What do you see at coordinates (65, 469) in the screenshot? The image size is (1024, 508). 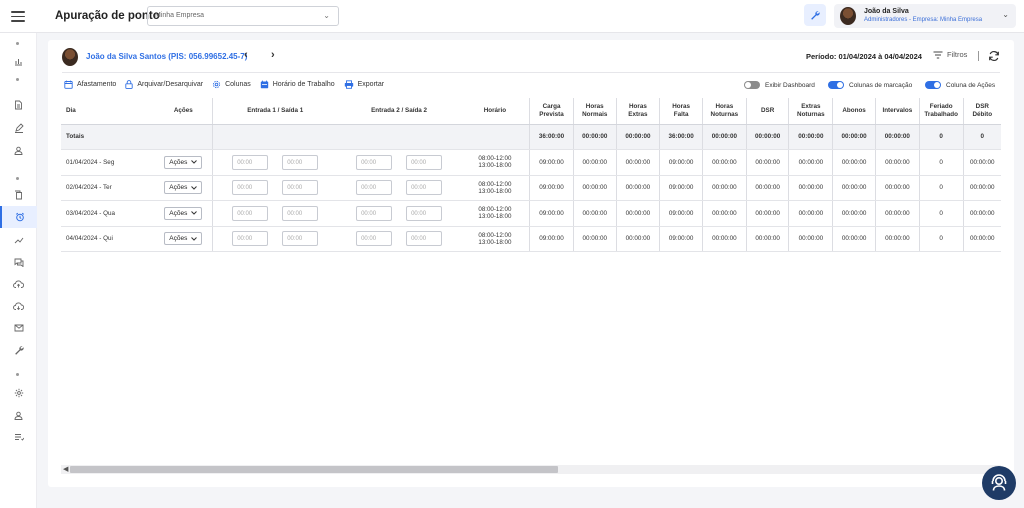 I see `scroll-left-icon: ◀` at bounding box center [65, 469].